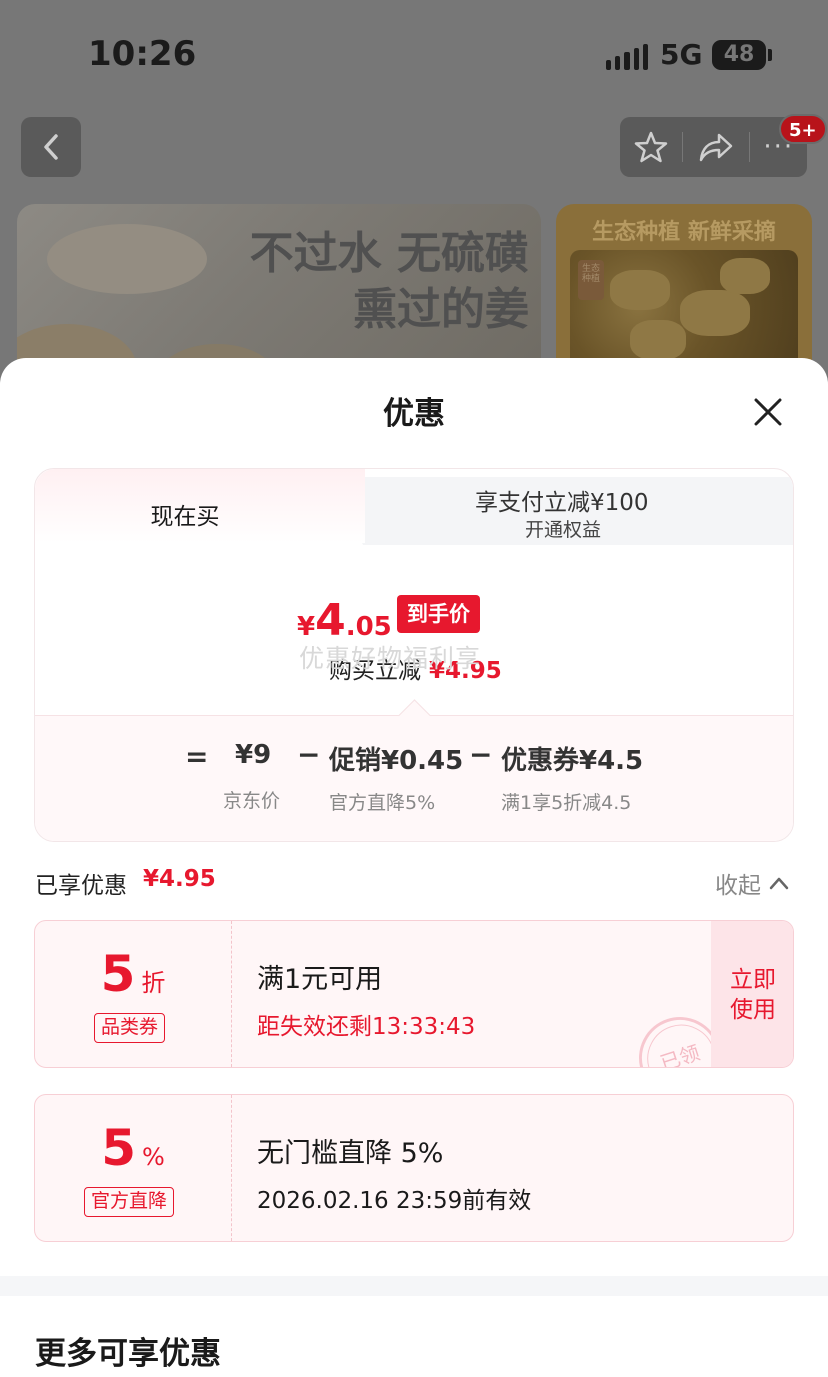 This screenshot has height=1377, width=828. What do you see at coordinates (382, 803) in the screenshot?
I see `promo-label: 官方直降5%` at bounding box center [382, 803].